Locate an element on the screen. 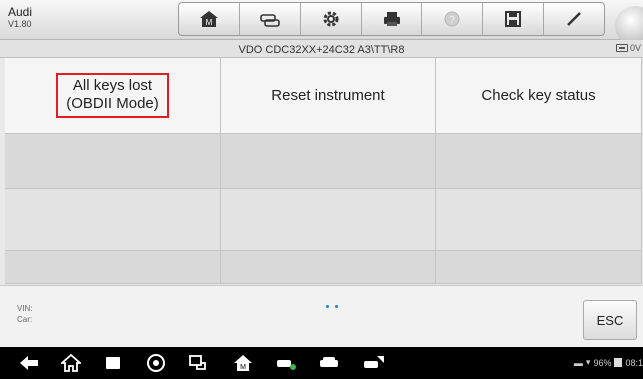 This screenshot has width=643, height=379. print-button is located at coordinates (392, 19).